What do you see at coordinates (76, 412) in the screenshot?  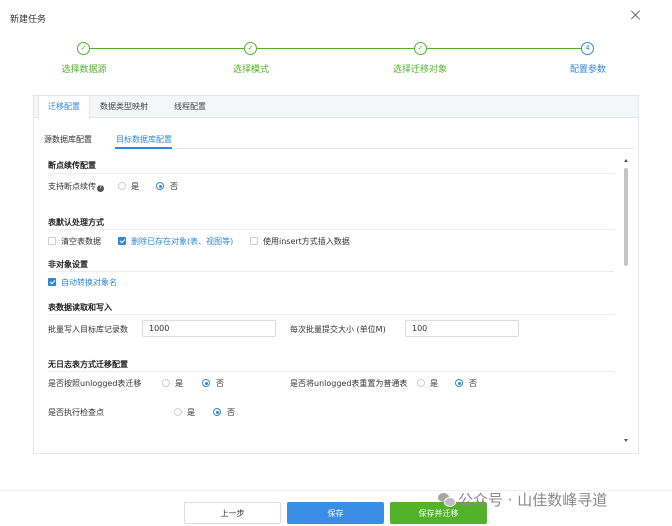 I see `checkpoint-label: 是否执行检查点` at bounding box center [76, 412].